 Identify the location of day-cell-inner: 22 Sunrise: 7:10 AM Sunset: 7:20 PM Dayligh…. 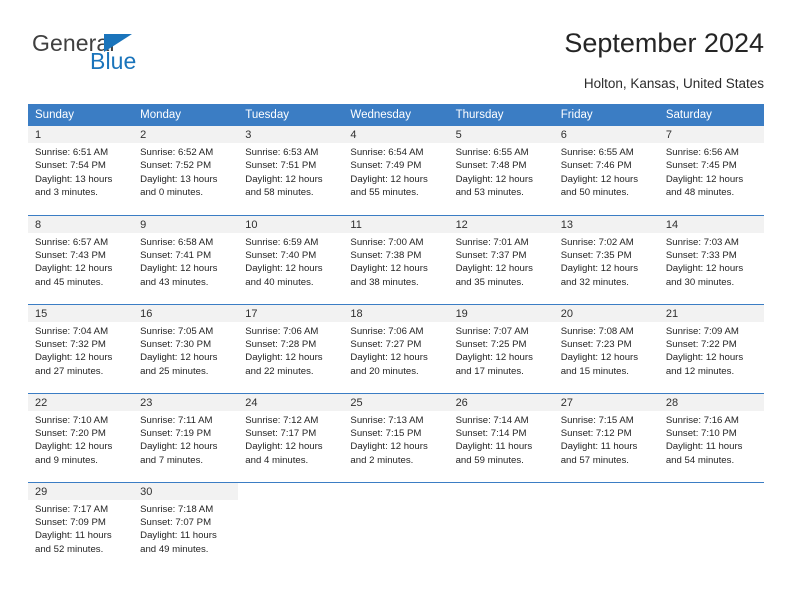
(81, 437).